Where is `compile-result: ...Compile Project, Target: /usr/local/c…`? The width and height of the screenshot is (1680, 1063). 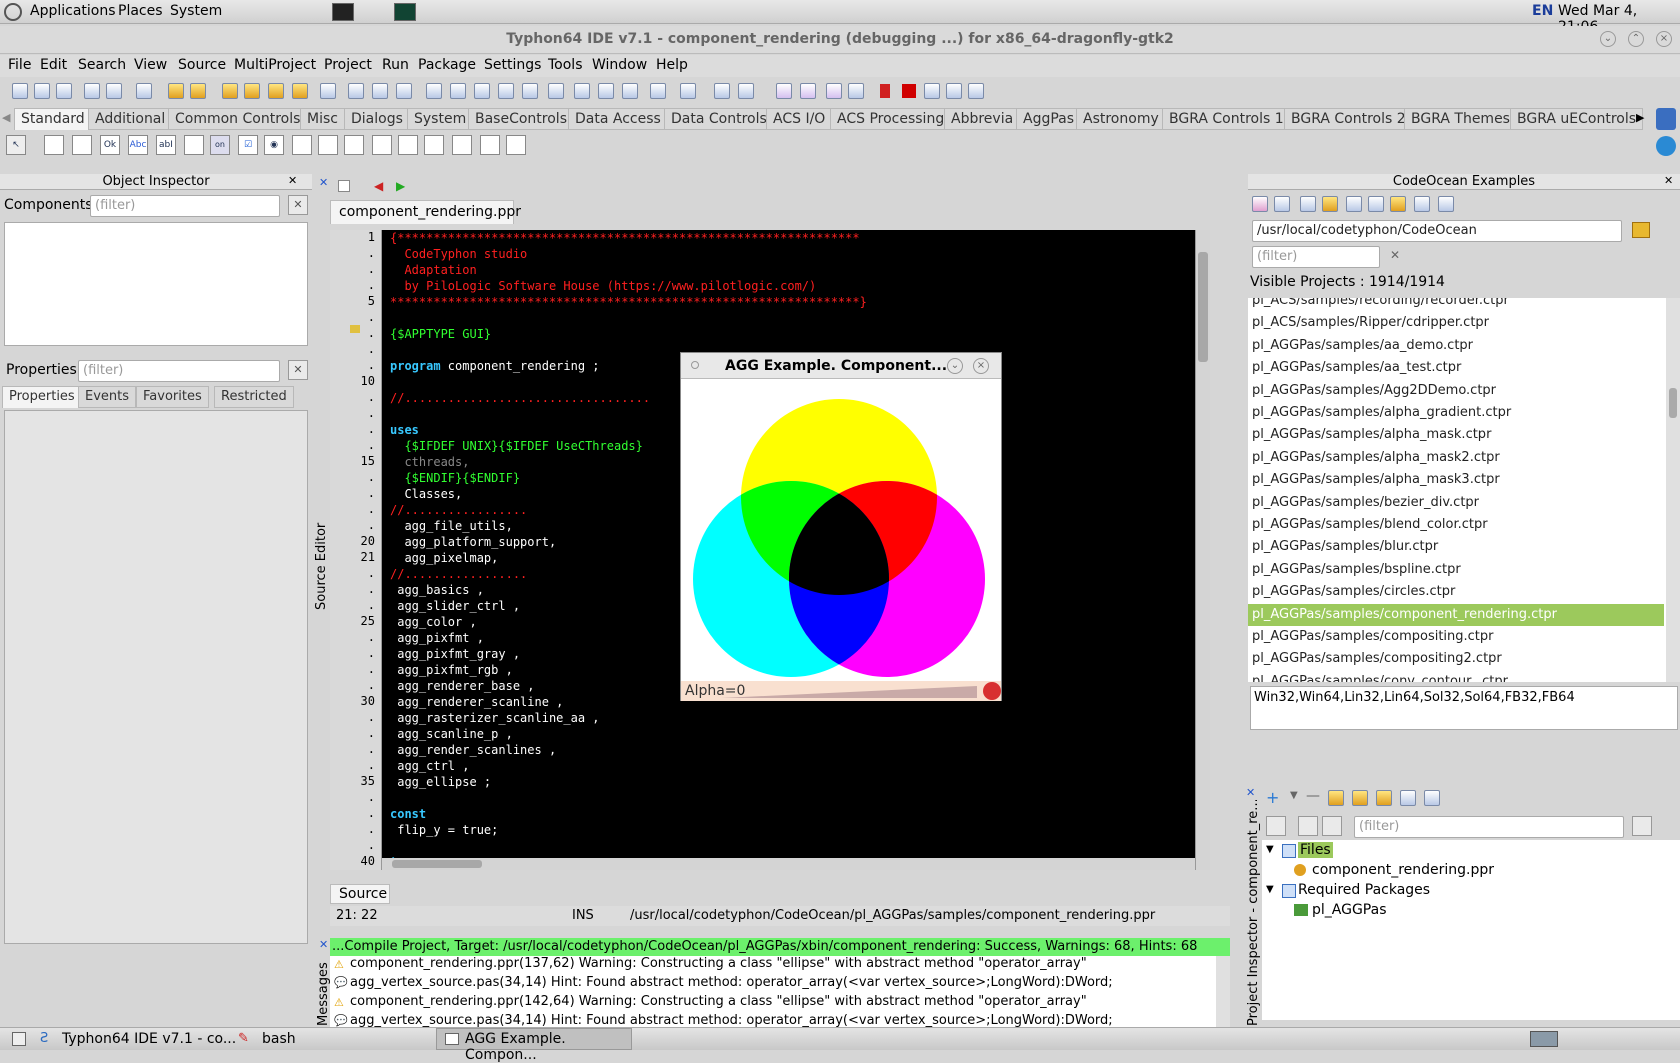
compile-result: ...Compile Project, Target: /usr/local/c… is located at coordinates (780, 947).